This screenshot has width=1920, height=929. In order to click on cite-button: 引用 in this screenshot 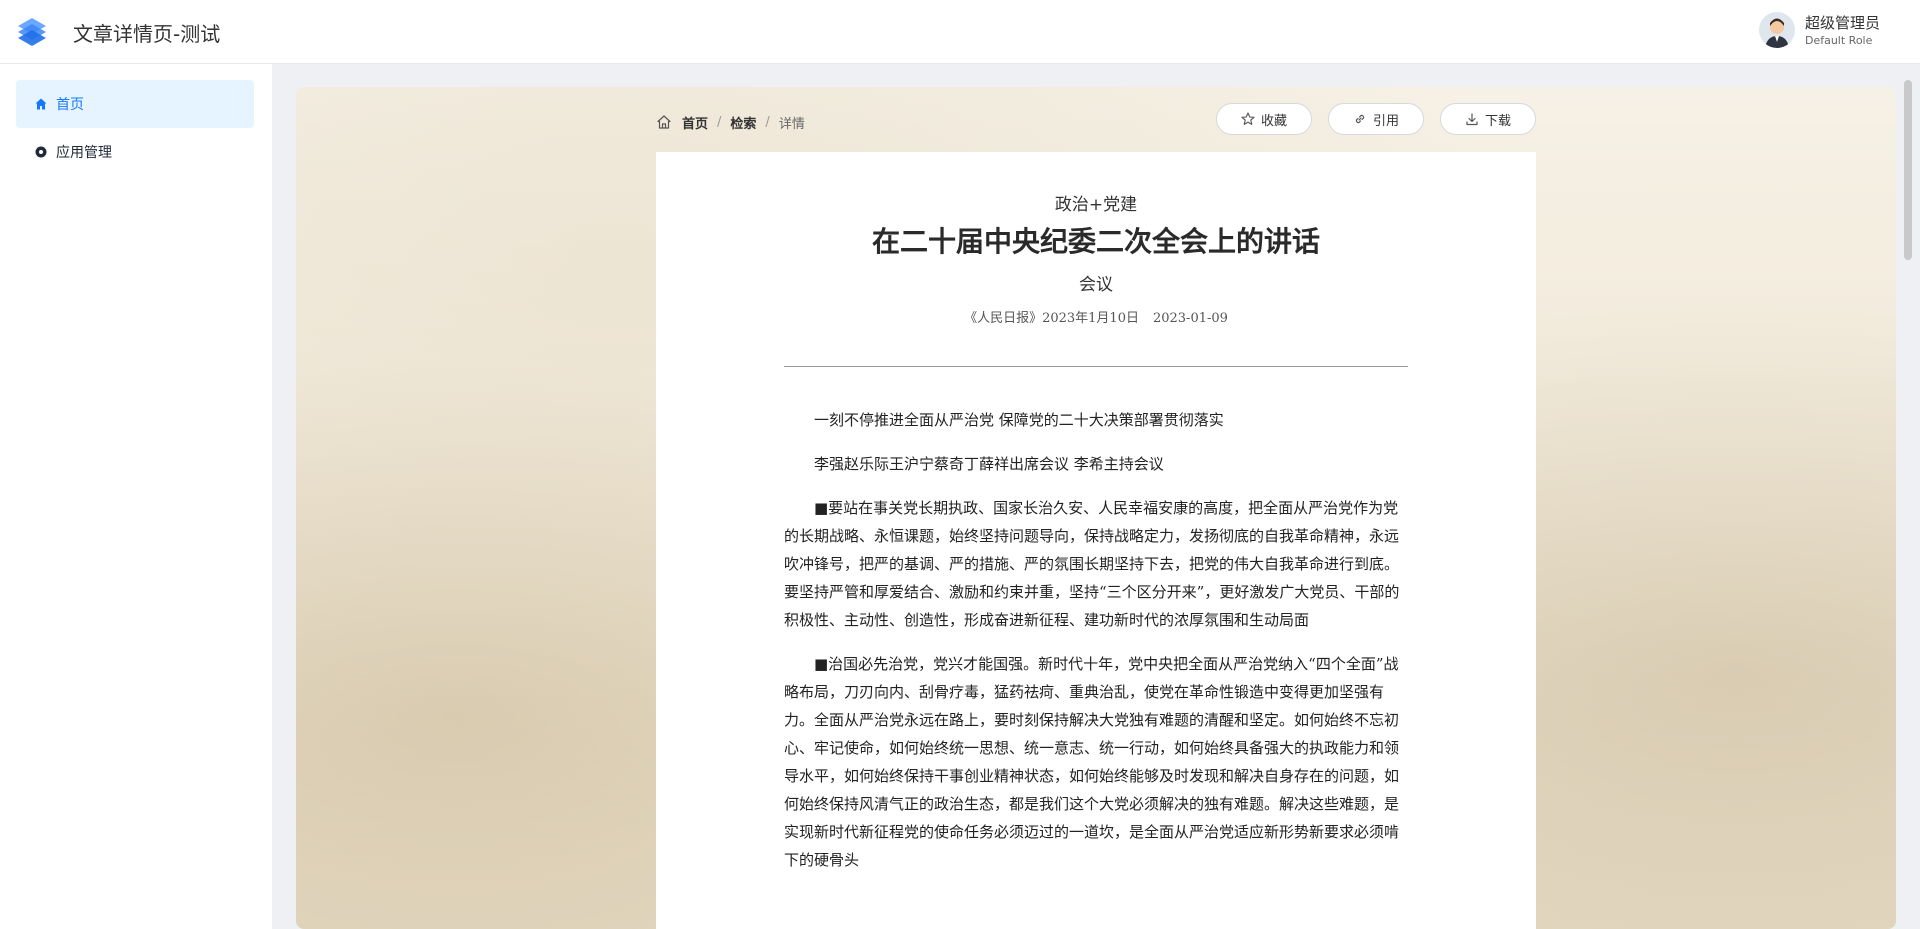, I will do `click(1376, 119)`.